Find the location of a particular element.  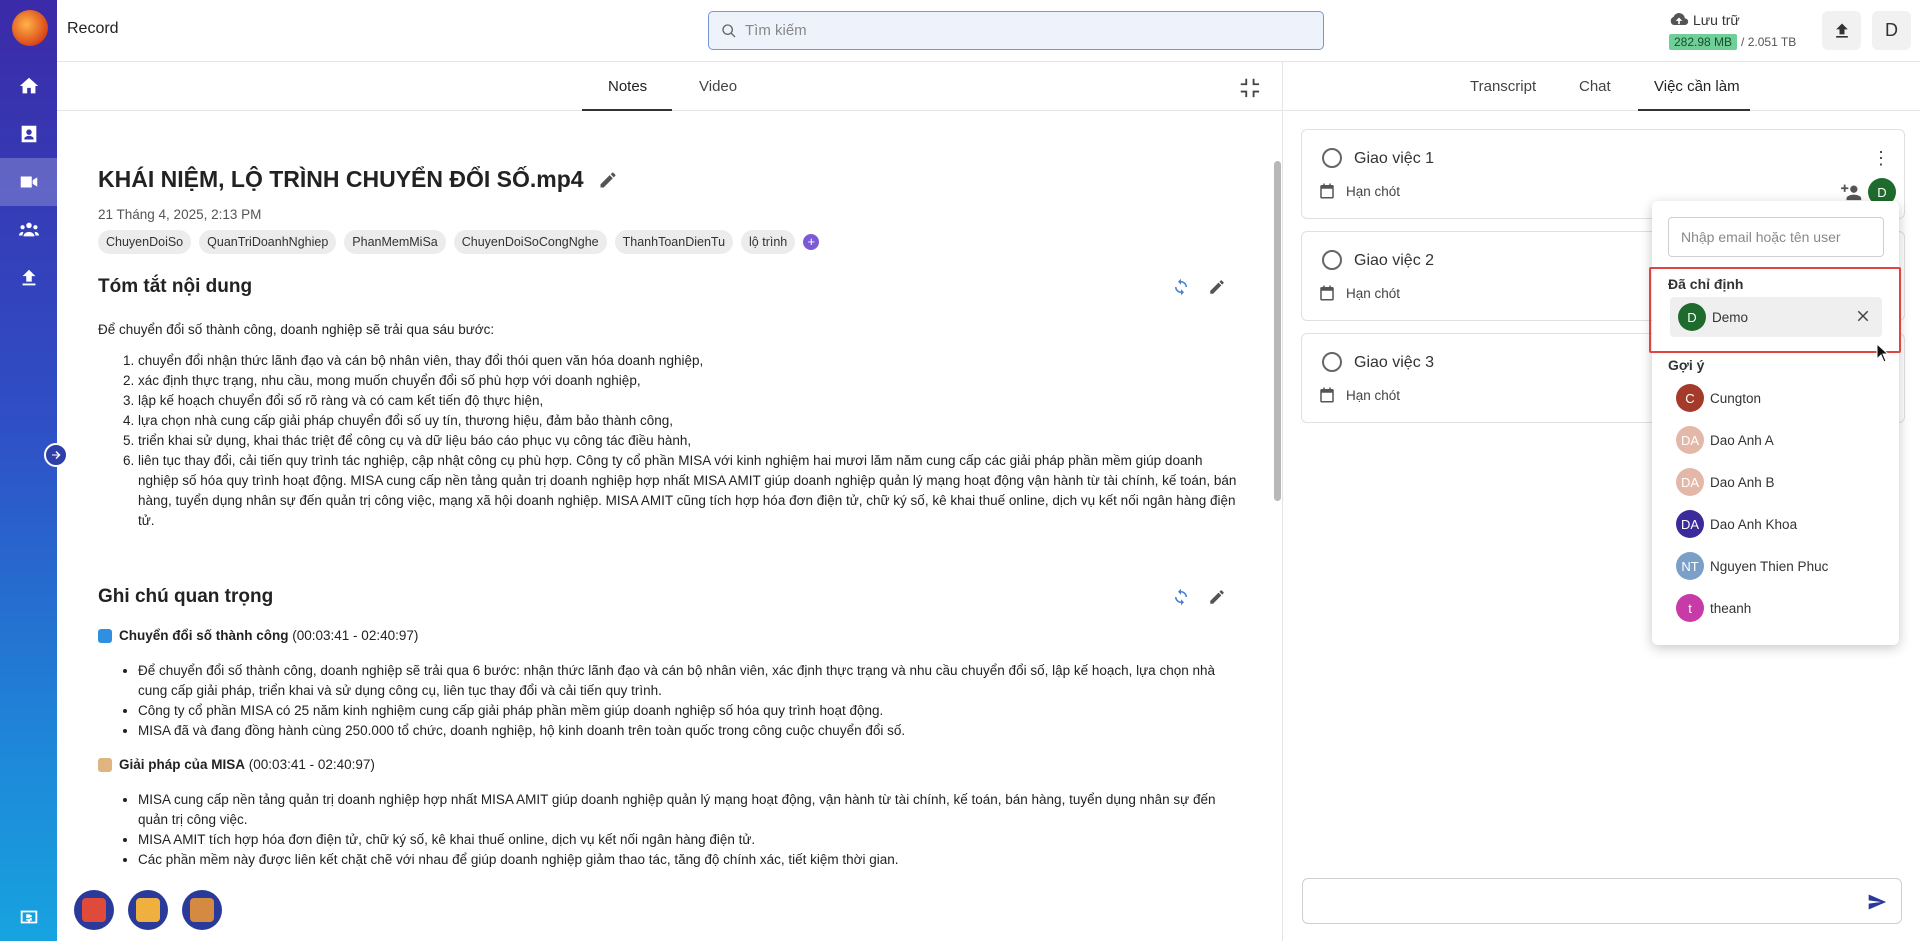

tab-video: Video is located at coordinates (718, 86).